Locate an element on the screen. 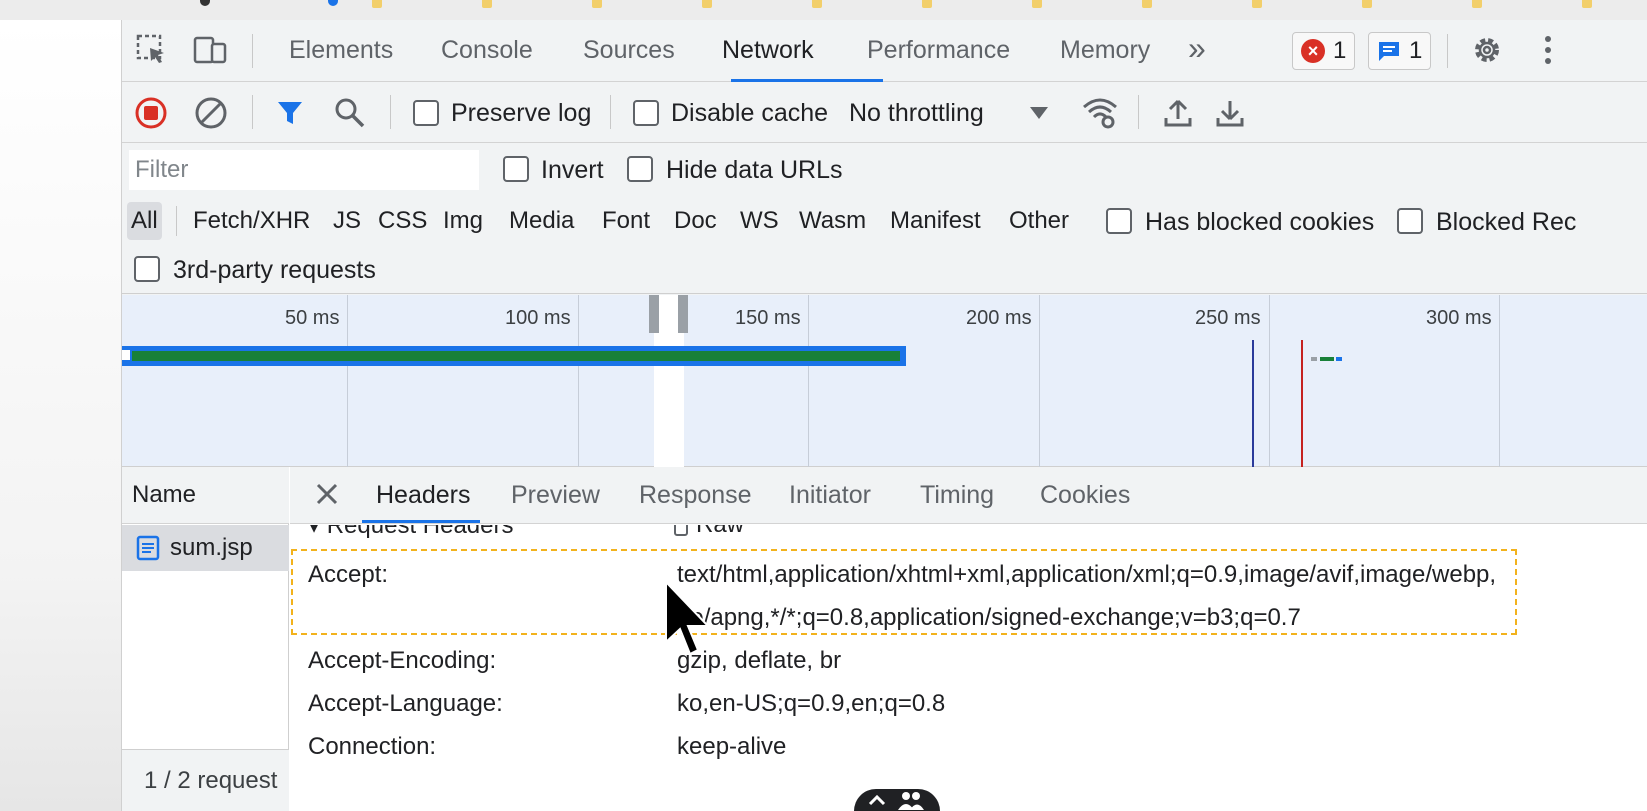 The width and height of the screenshot is (1647, 811). details-tab-initiator: Initiator is located at coordinates (830, 495).